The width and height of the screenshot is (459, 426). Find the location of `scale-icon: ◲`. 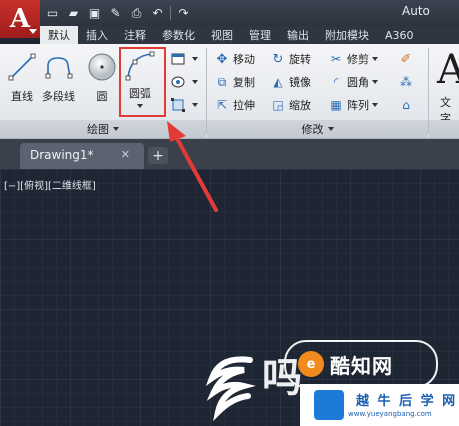

scale-icon: ◲ is located at coordinates (278, 105).